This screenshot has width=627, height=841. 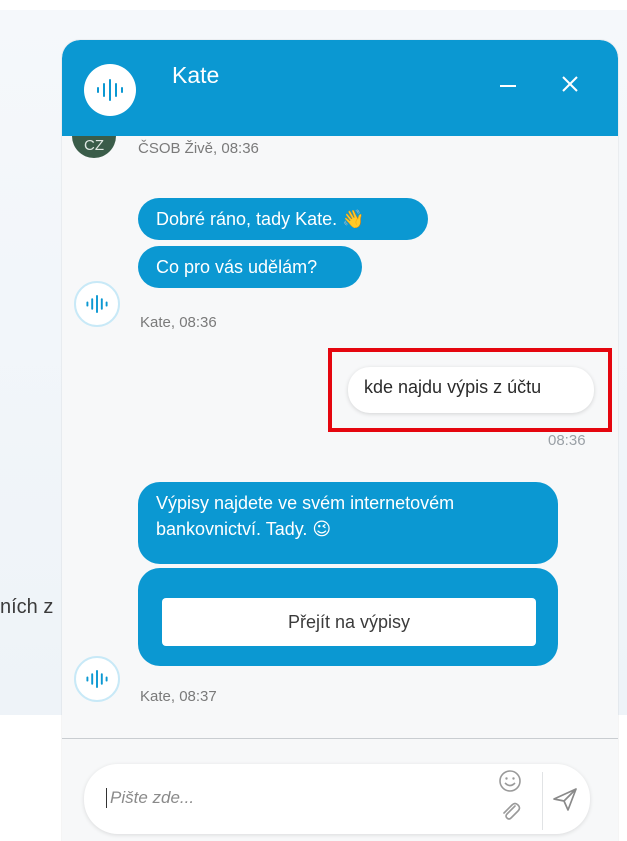 I want to click on send-icon, so click(x=565, y=801).